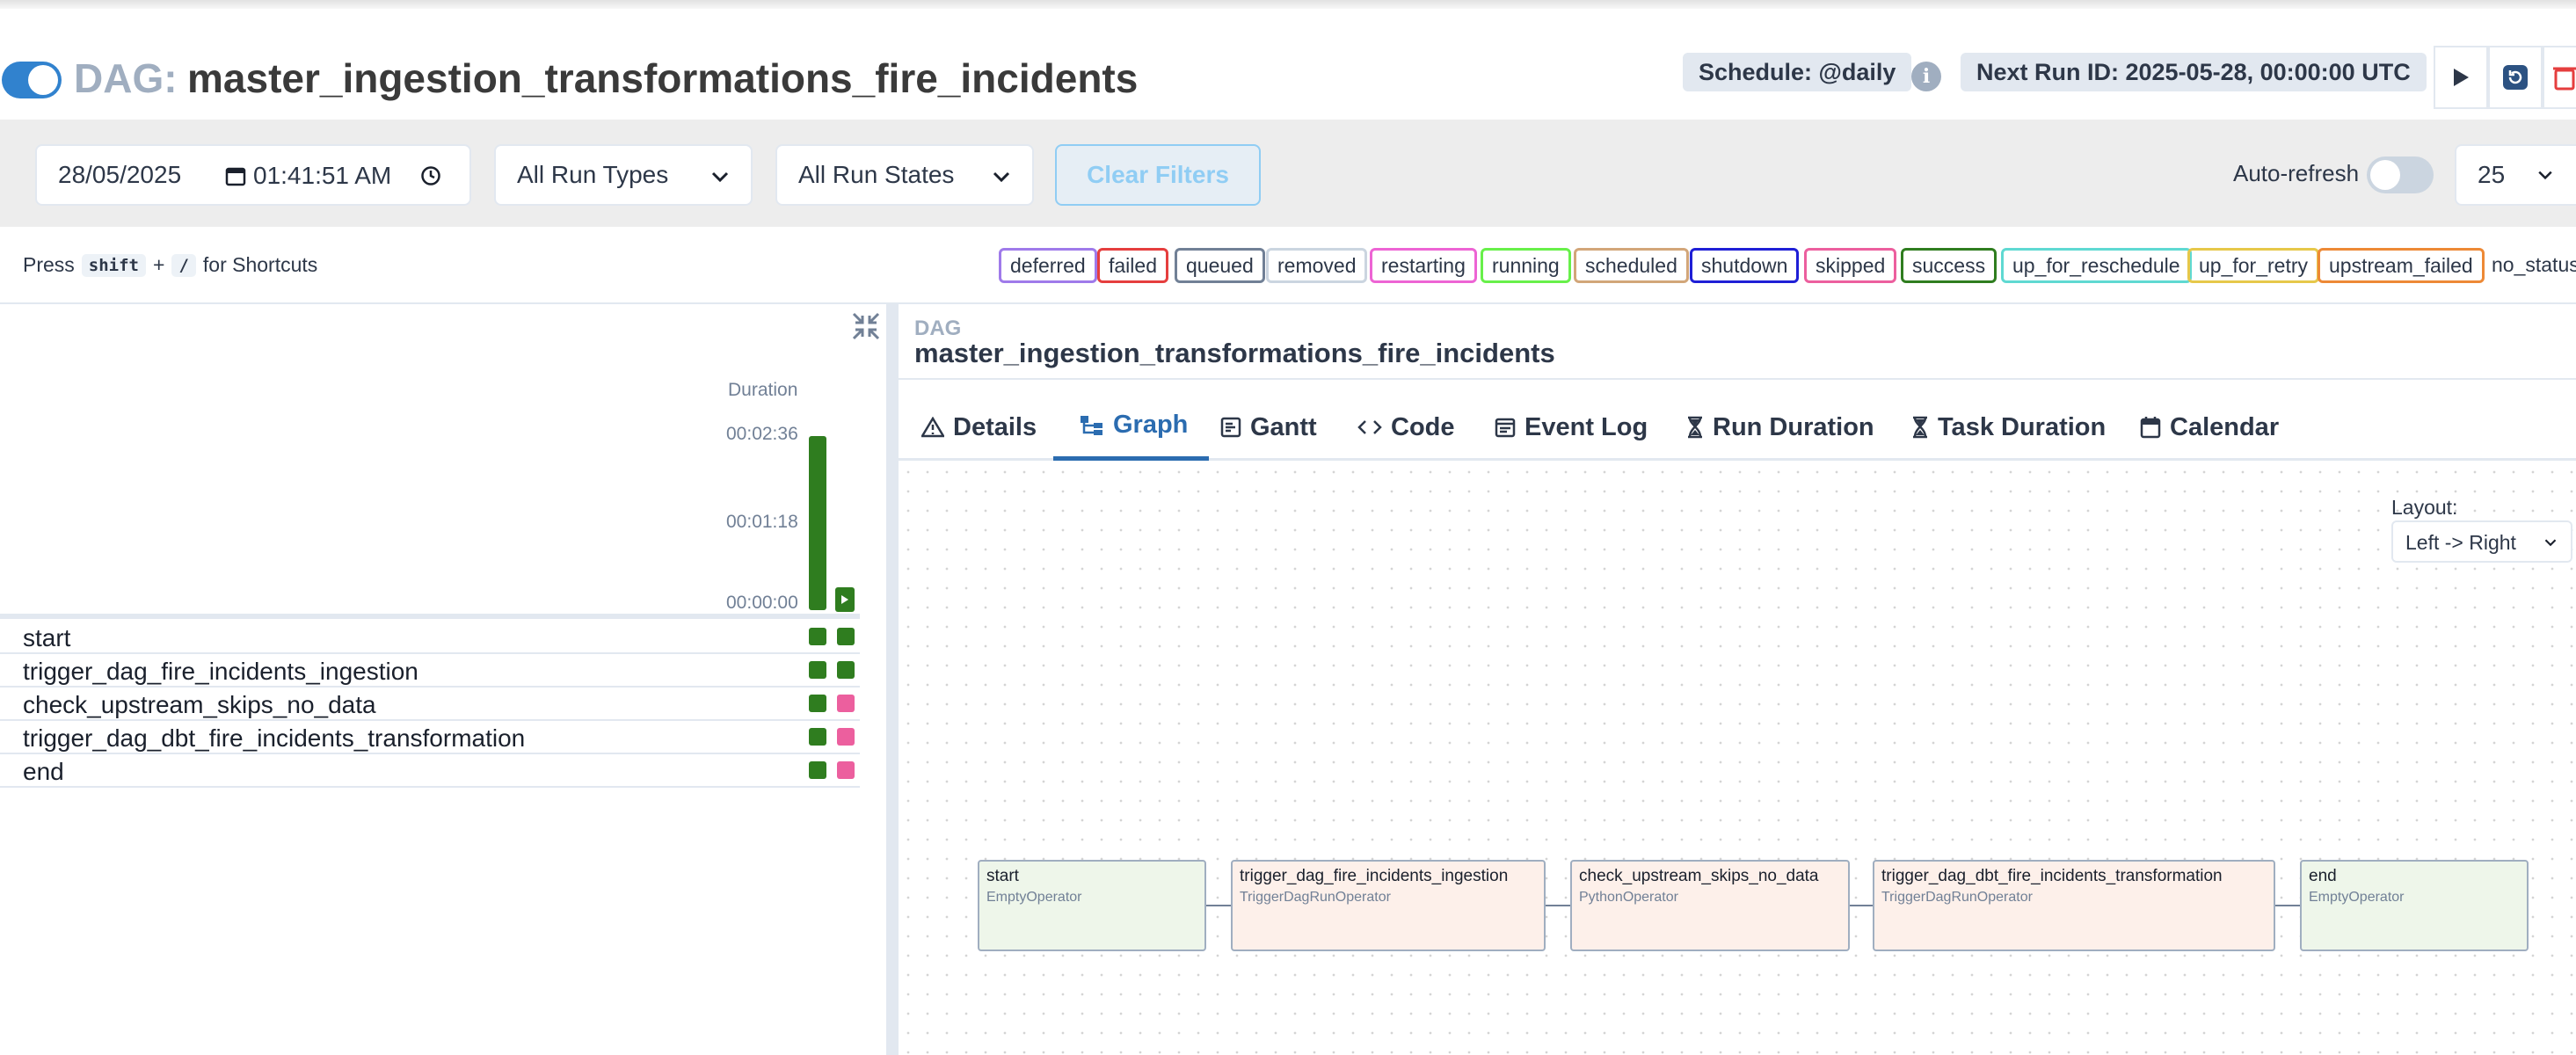 The height and width of the screenshot is (1055, 2576). I want to click on tab-label: Calendar, so click(2225, 426).